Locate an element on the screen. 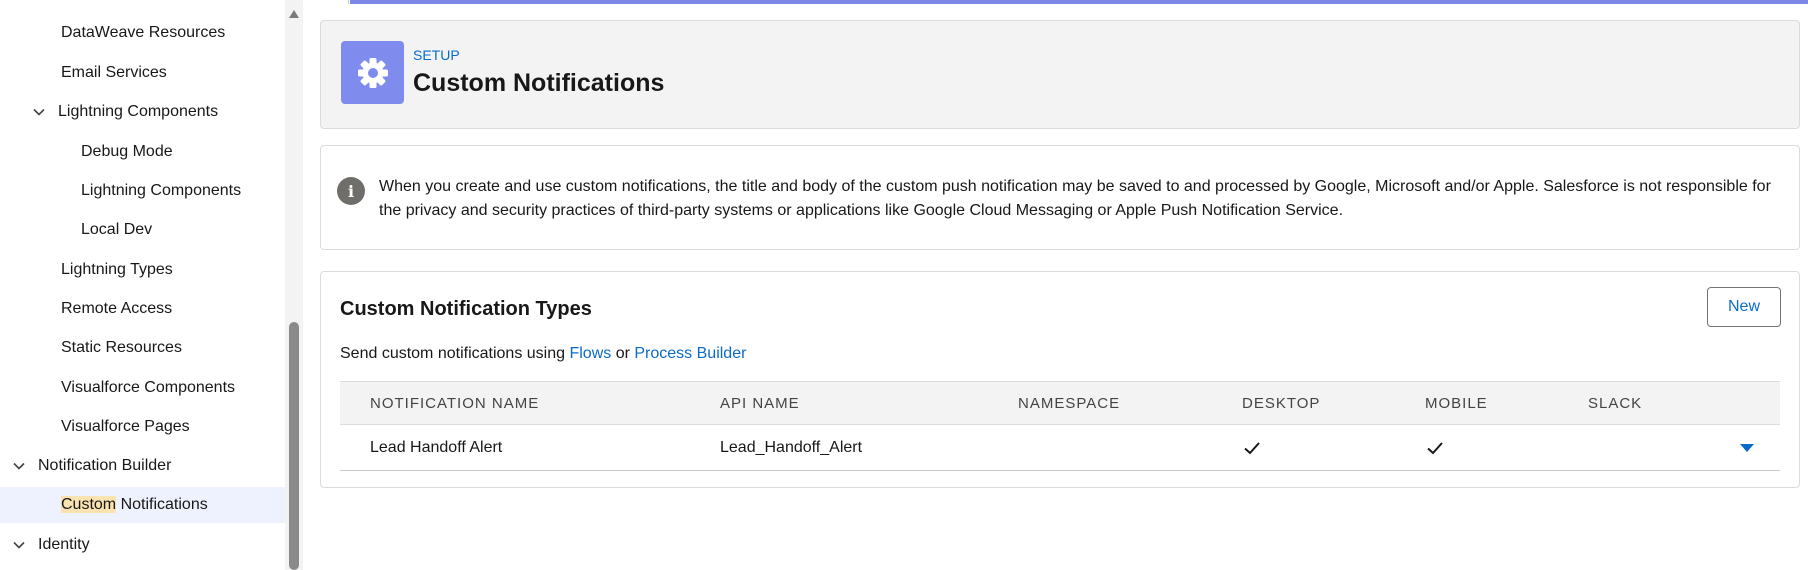  search-highlight: Custom is located at coordinates (89, 504).